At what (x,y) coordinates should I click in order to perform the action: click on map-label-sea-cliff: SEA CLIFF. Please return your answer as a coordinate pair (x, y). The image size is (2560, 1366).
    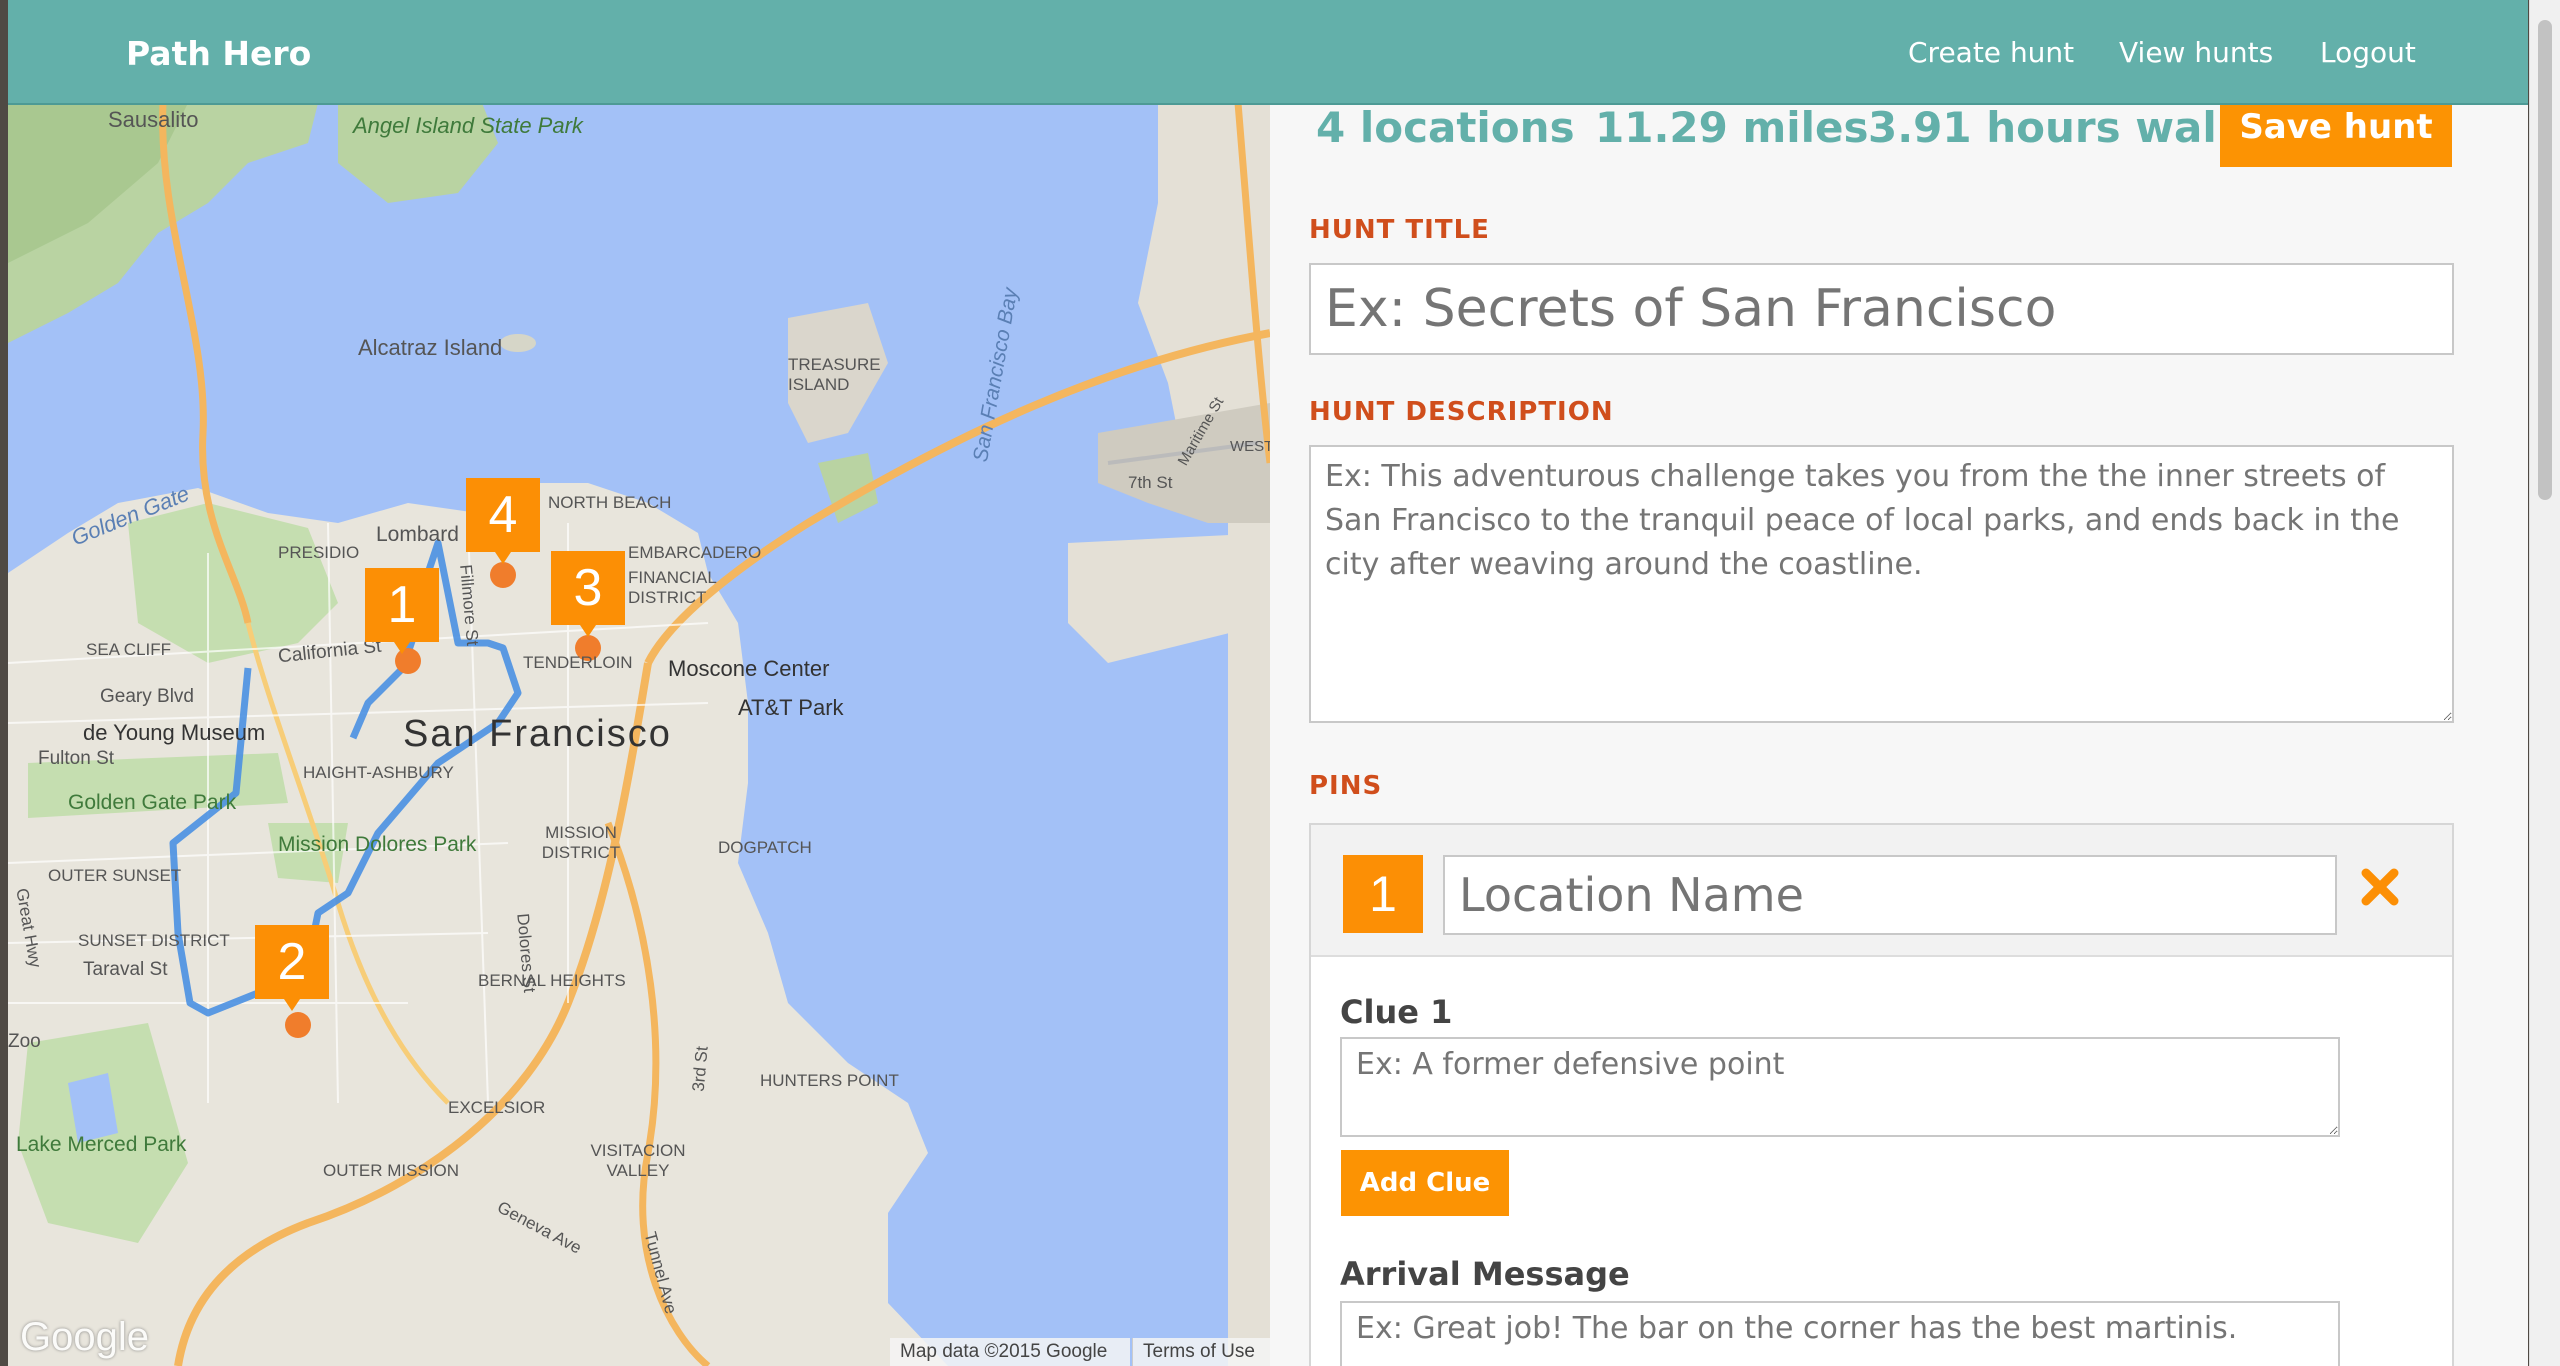
    Looking at the image, I should click on (129, 649).